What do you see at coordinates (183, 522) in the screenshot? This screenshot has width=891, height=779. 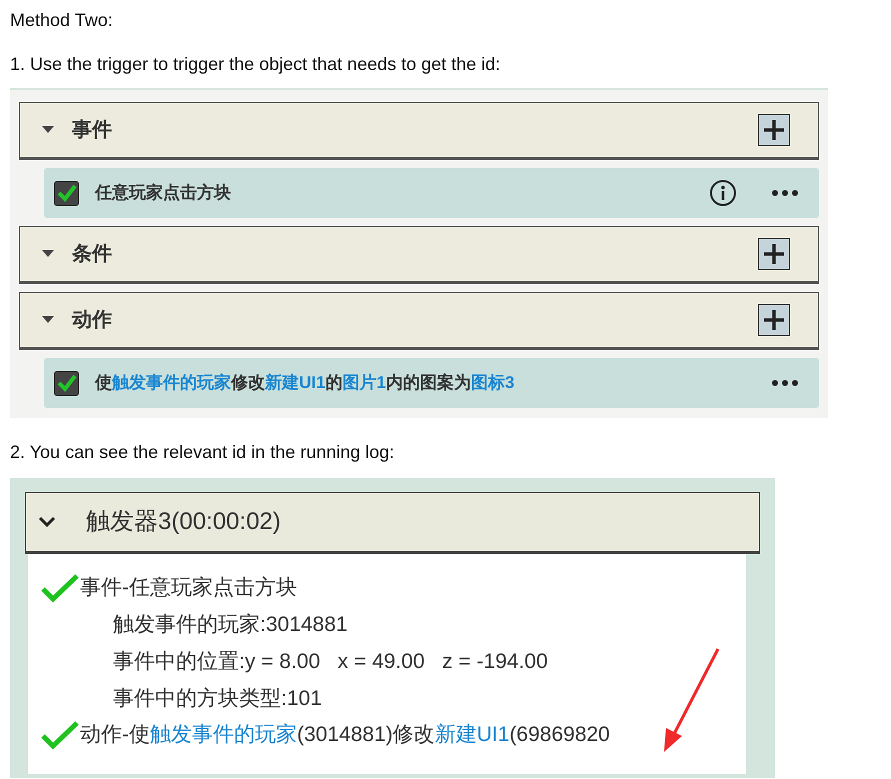 I see `log-title: 触发器3(00:00:02)` at bounding box center [183, 522].